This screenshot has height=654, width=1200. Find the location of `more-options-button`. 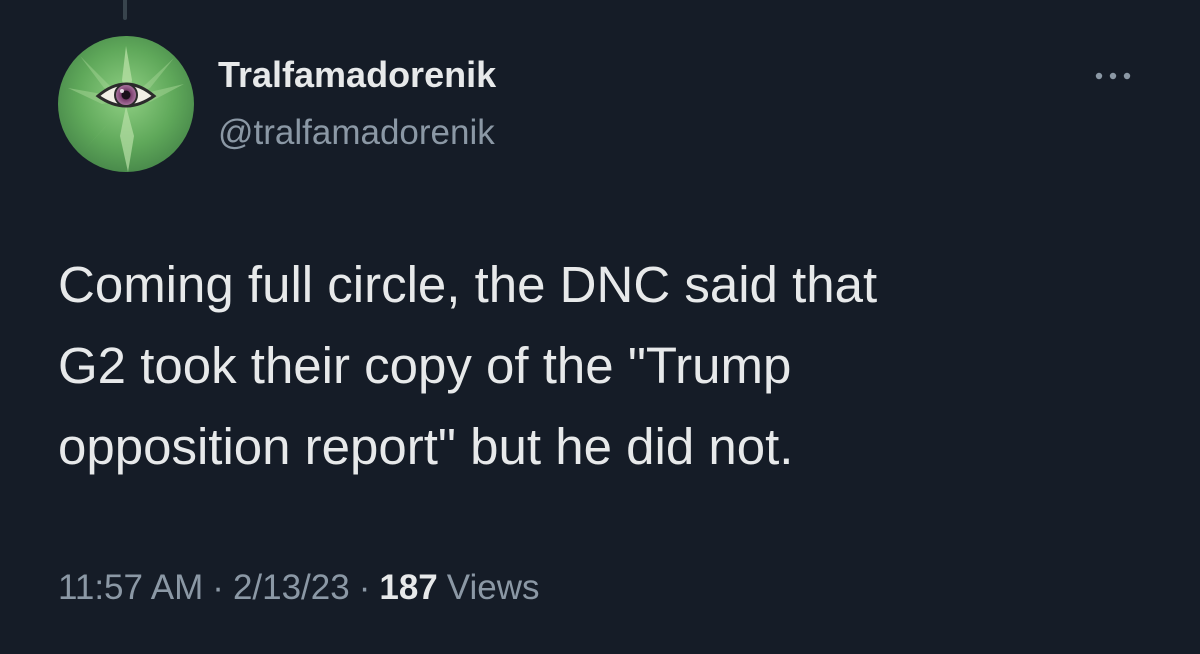

more-options-button is located at coordinates (1113, 76).